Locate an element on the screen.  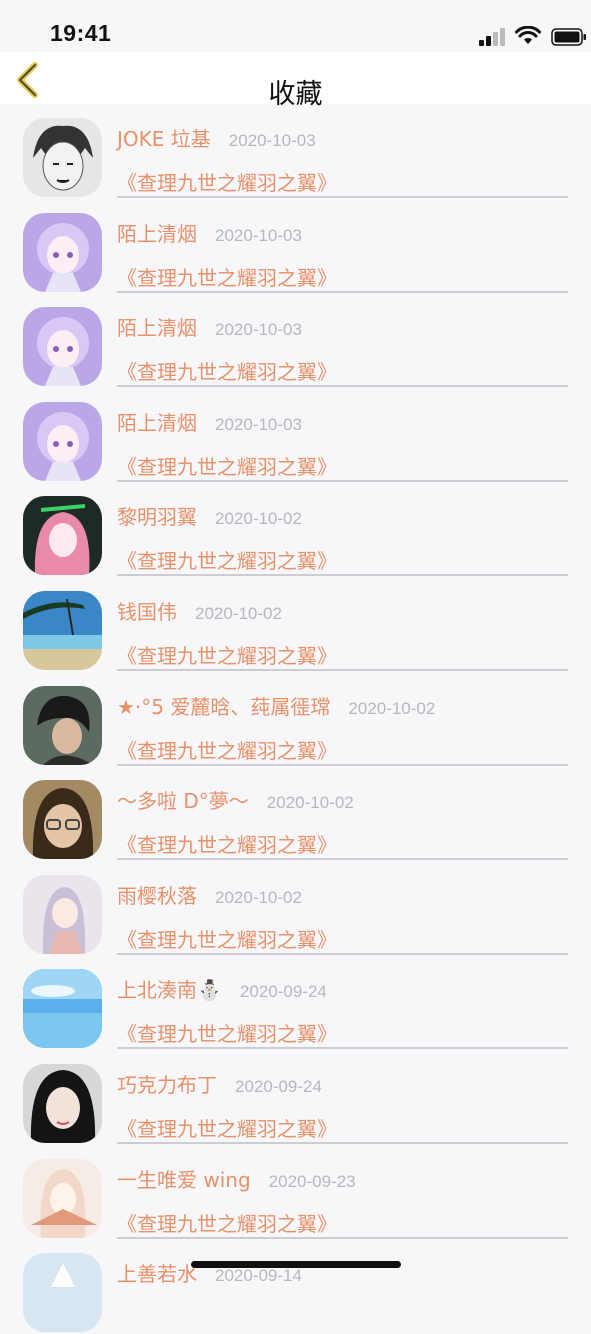
list-item: 黎明羽翼 2020-10-02 《查理九世之耀羽之翼》 is located at coordinates (295, 529).